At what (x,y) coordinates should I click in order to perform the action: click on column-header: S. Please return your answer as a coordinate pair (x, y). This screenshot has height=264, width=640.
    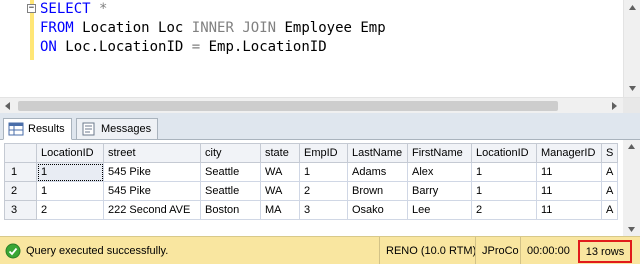
    Looking at the image, I should click on (609, 153).